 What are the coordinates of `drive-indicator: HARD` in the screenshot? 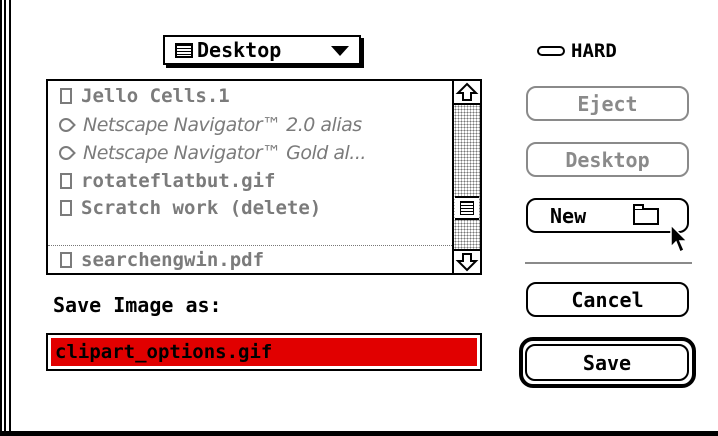 It's located at (577, 51).